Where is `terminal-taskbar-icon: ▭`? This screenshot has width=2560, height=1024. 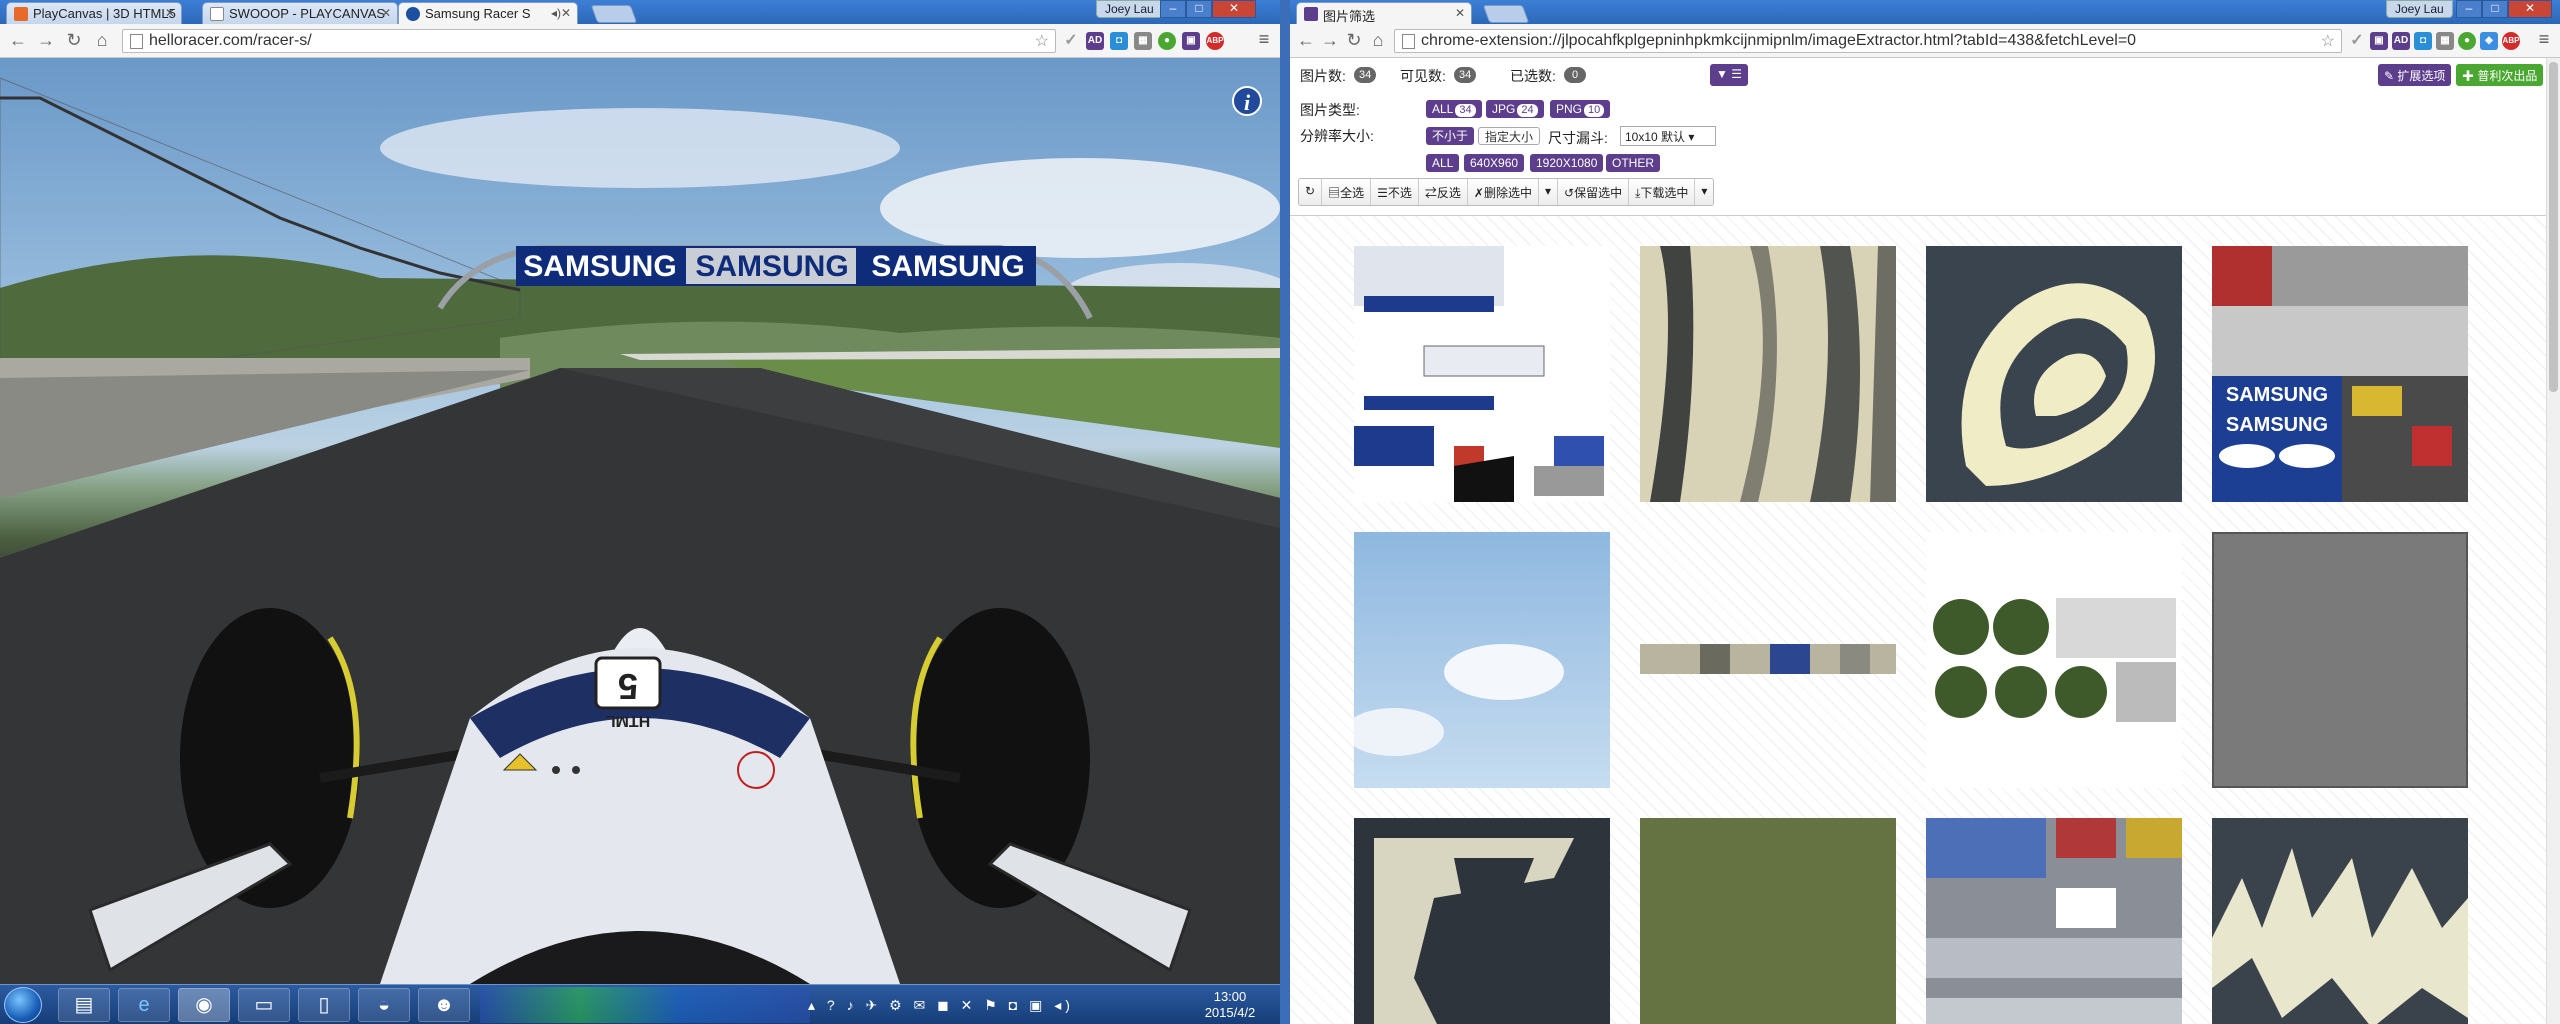 terminal-taskbar-icon: ▭ is located at coordinates (264, 1005).